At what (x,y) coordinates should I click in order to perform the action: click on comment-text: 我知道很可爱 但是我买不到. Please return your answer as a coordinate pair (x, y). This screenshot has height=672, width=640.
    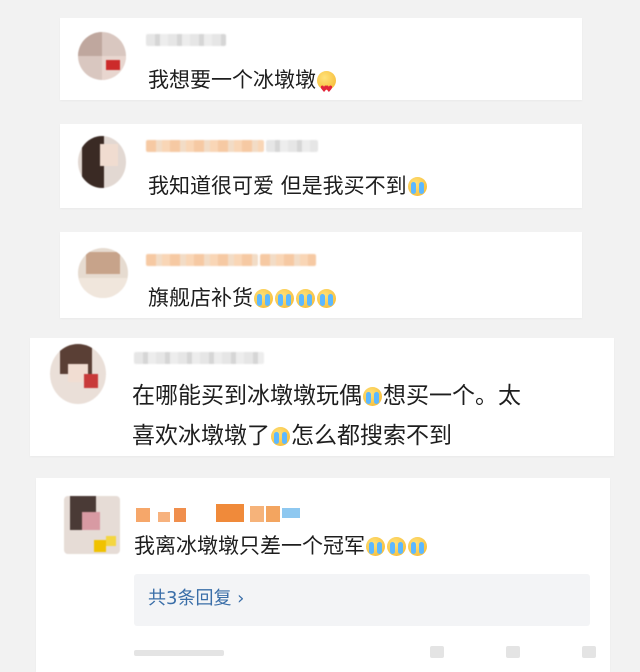
    Looking at the image, I should click on (288, 186).